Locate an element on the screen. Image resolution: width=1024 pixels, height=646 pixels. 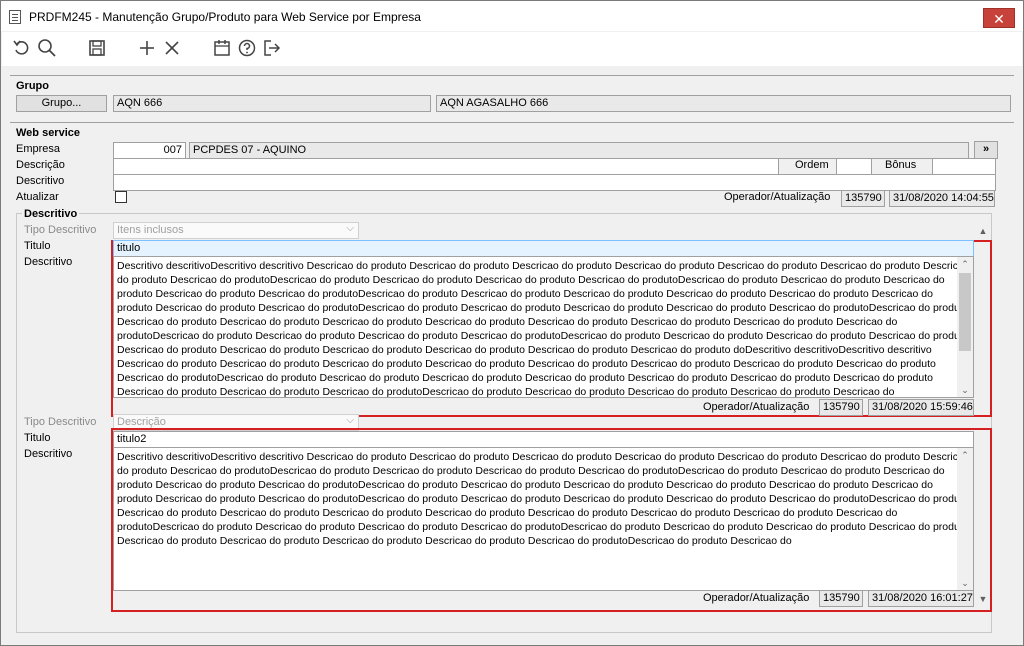
scrollbar-thumb is located at coordinates (965, 312).